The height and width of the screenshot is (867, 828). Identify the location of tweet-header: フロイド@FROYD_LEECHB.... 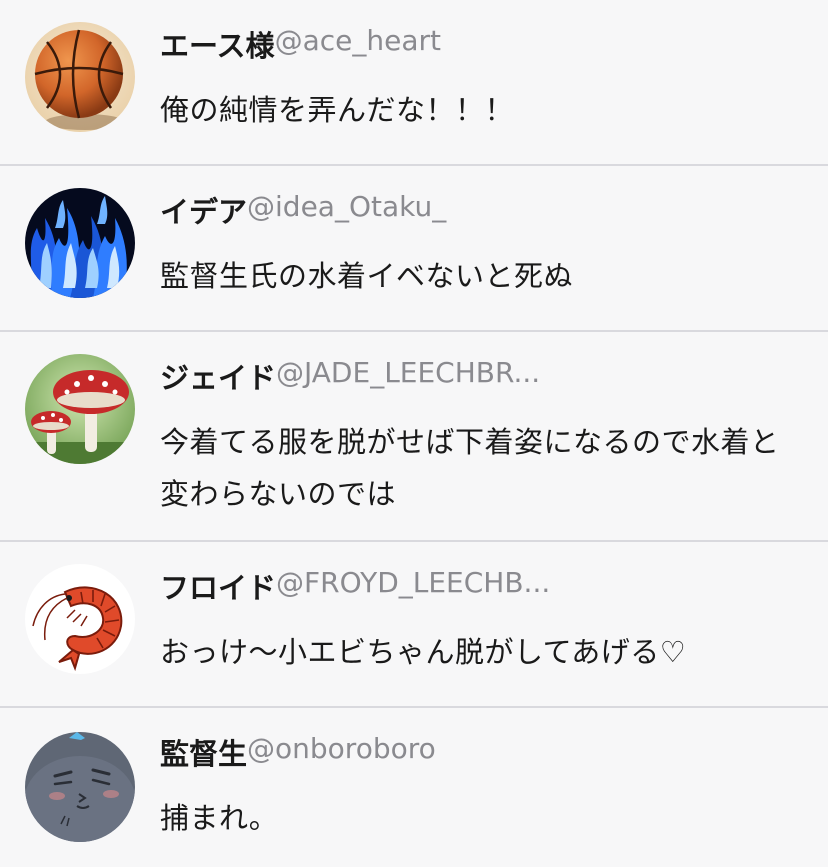
(479, 588).